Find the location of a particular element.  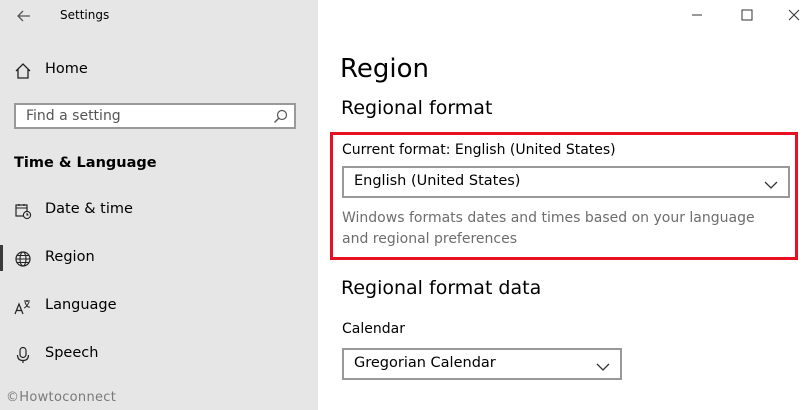

sidebar-item-label: Home is located at coordinates (66, 69).